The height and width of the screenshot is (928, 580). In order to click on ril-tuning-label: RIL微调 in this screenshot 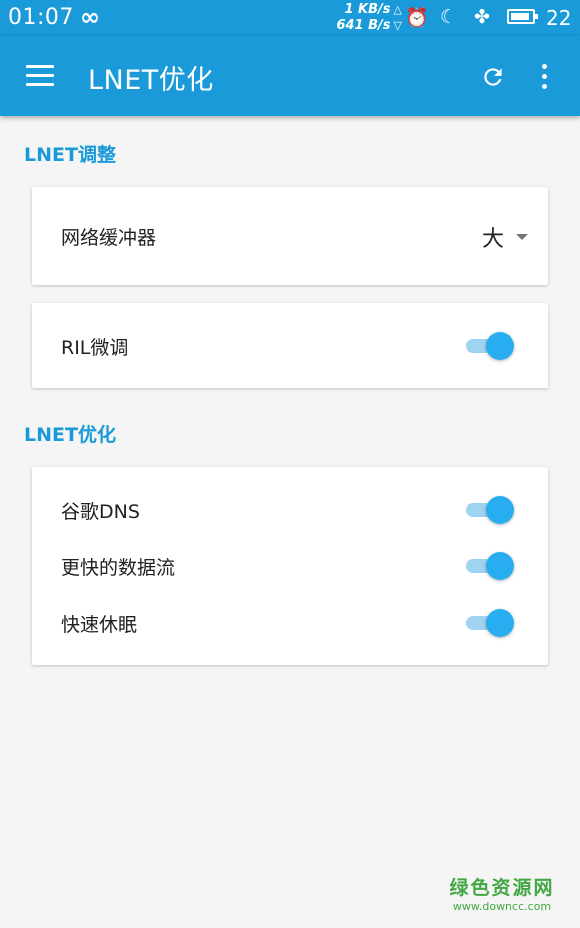, I will do `click(95, 348)`.